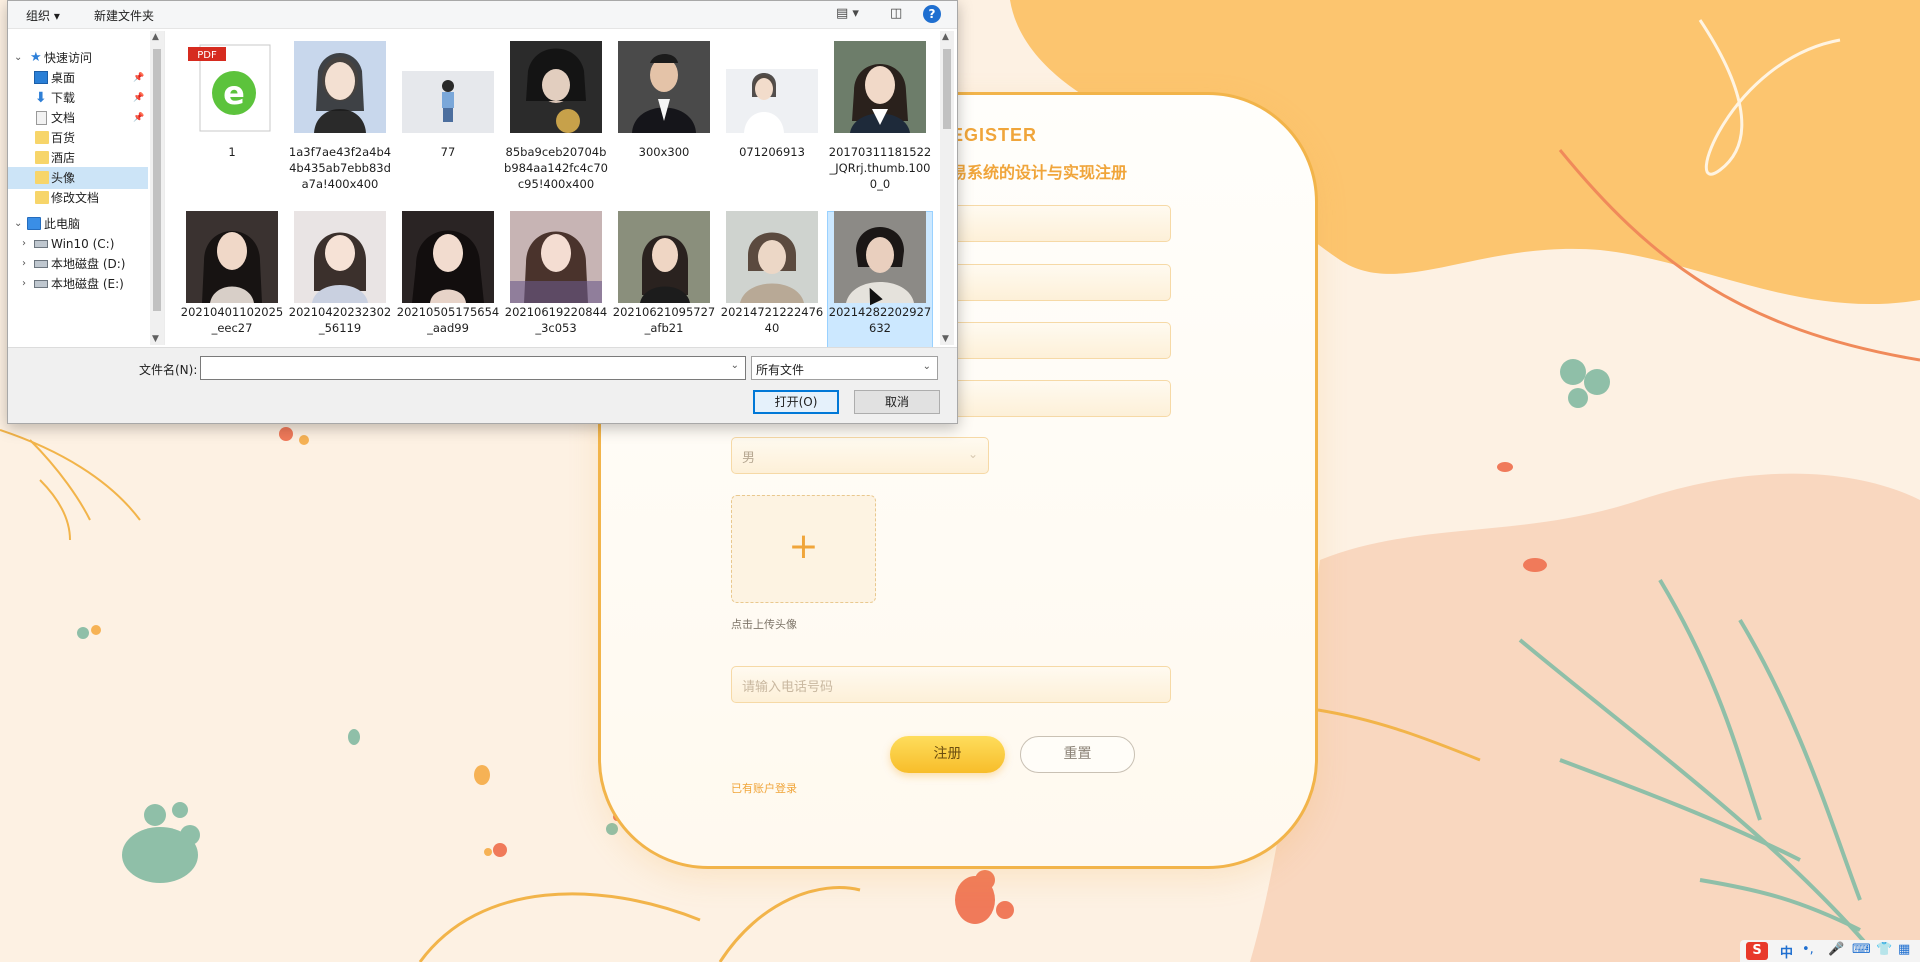 This screenshot has height=962, width=1920. I want to click on gender-select: 男 ⌄, so click(860, 455).